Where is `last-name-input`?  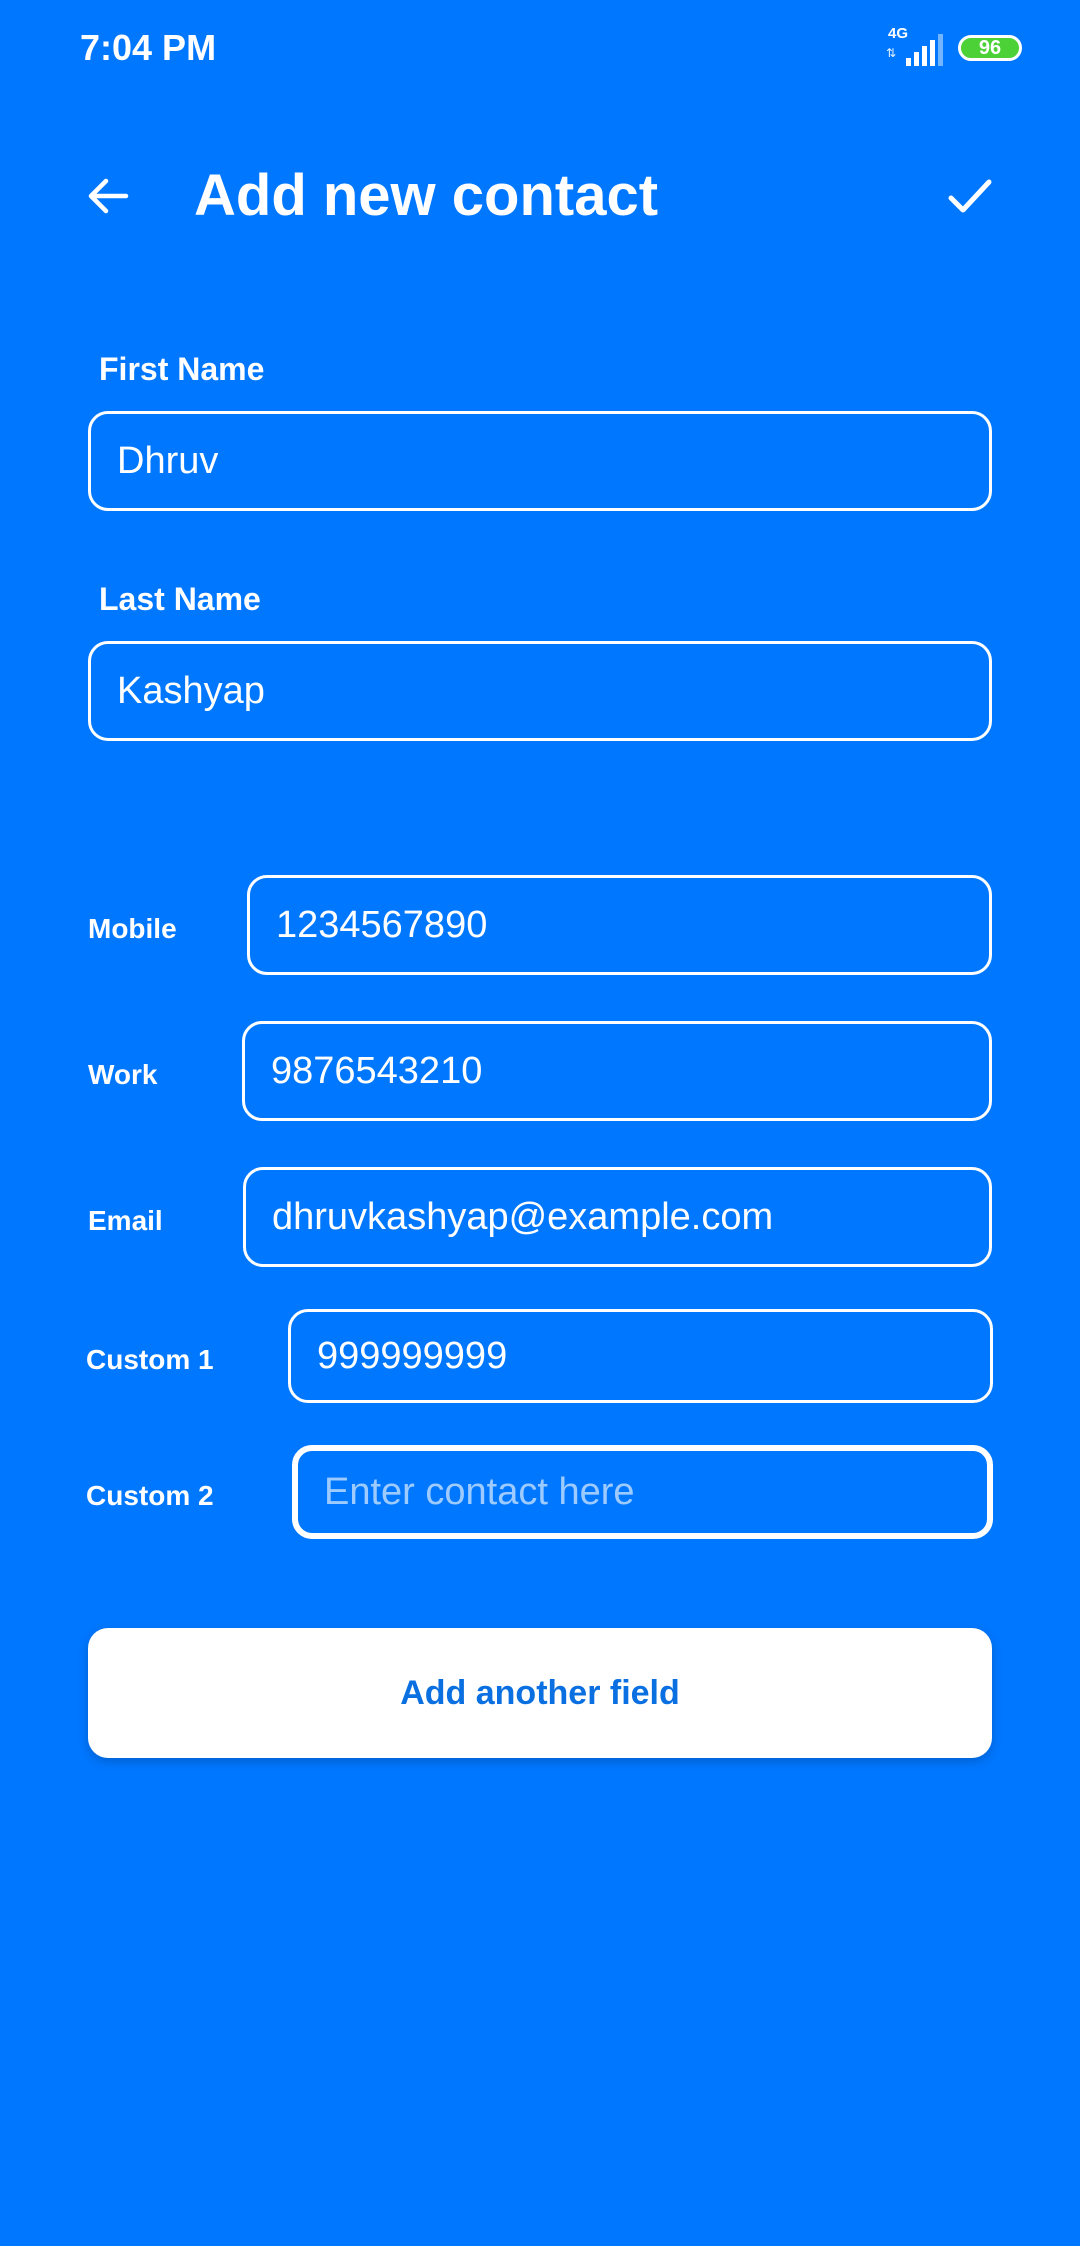
last-name-input is located at coordinates (540, 691).